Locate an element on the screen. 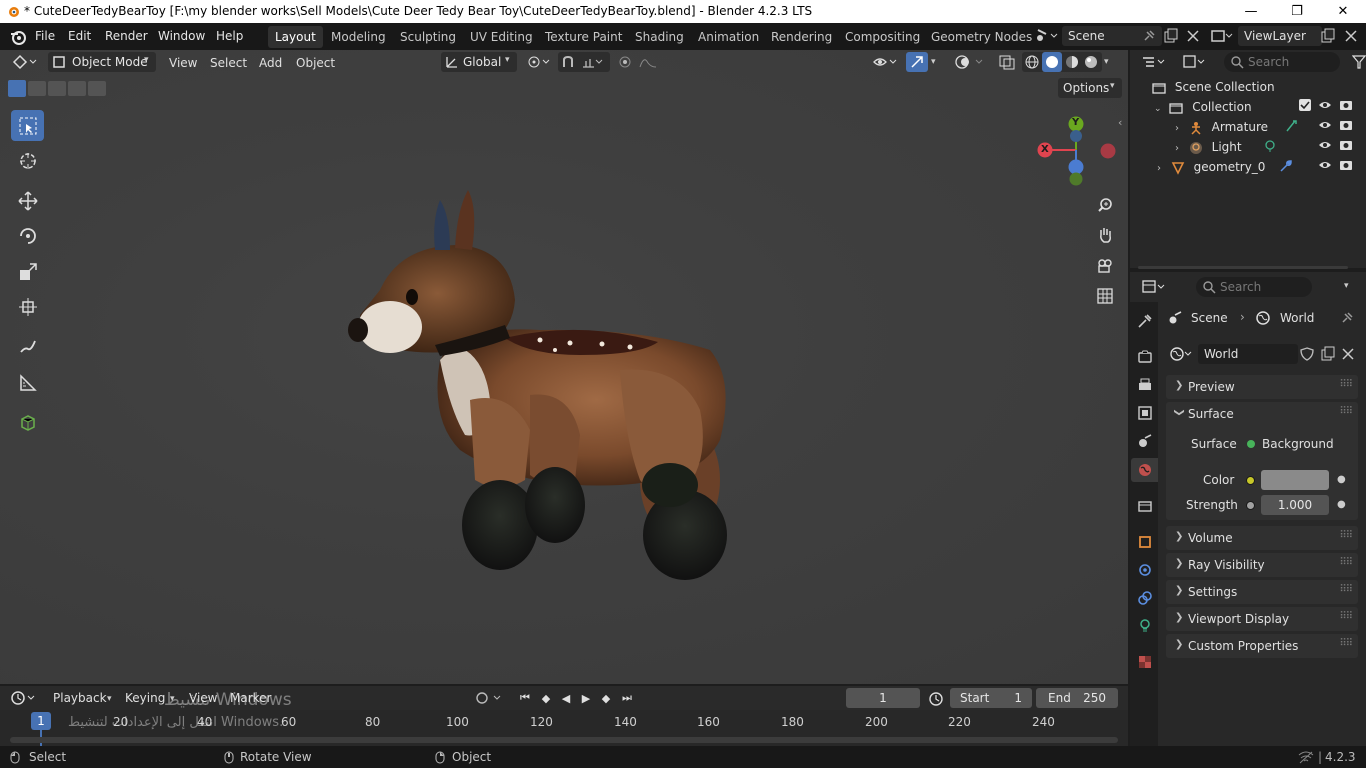  new-scene-icon is located at coordinates (1171, 36).